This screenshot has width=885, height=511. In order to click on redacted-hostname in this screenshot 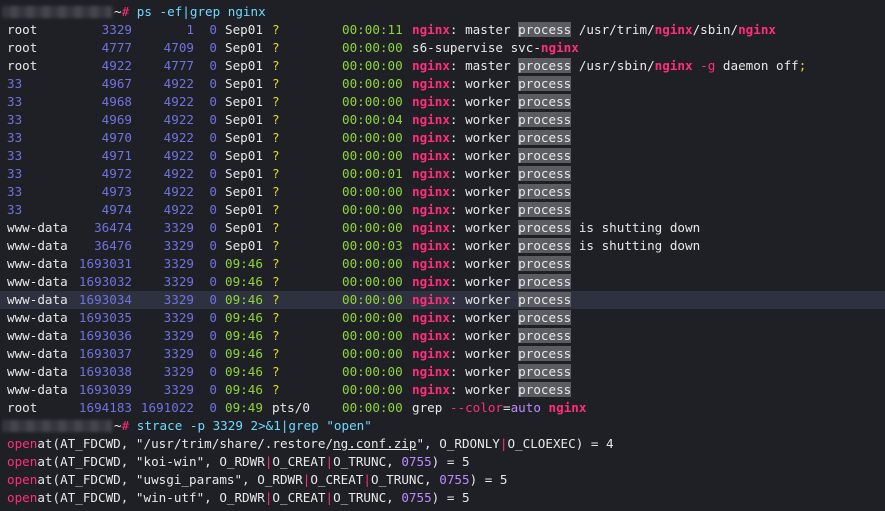, I will do `click(57, 426)`.